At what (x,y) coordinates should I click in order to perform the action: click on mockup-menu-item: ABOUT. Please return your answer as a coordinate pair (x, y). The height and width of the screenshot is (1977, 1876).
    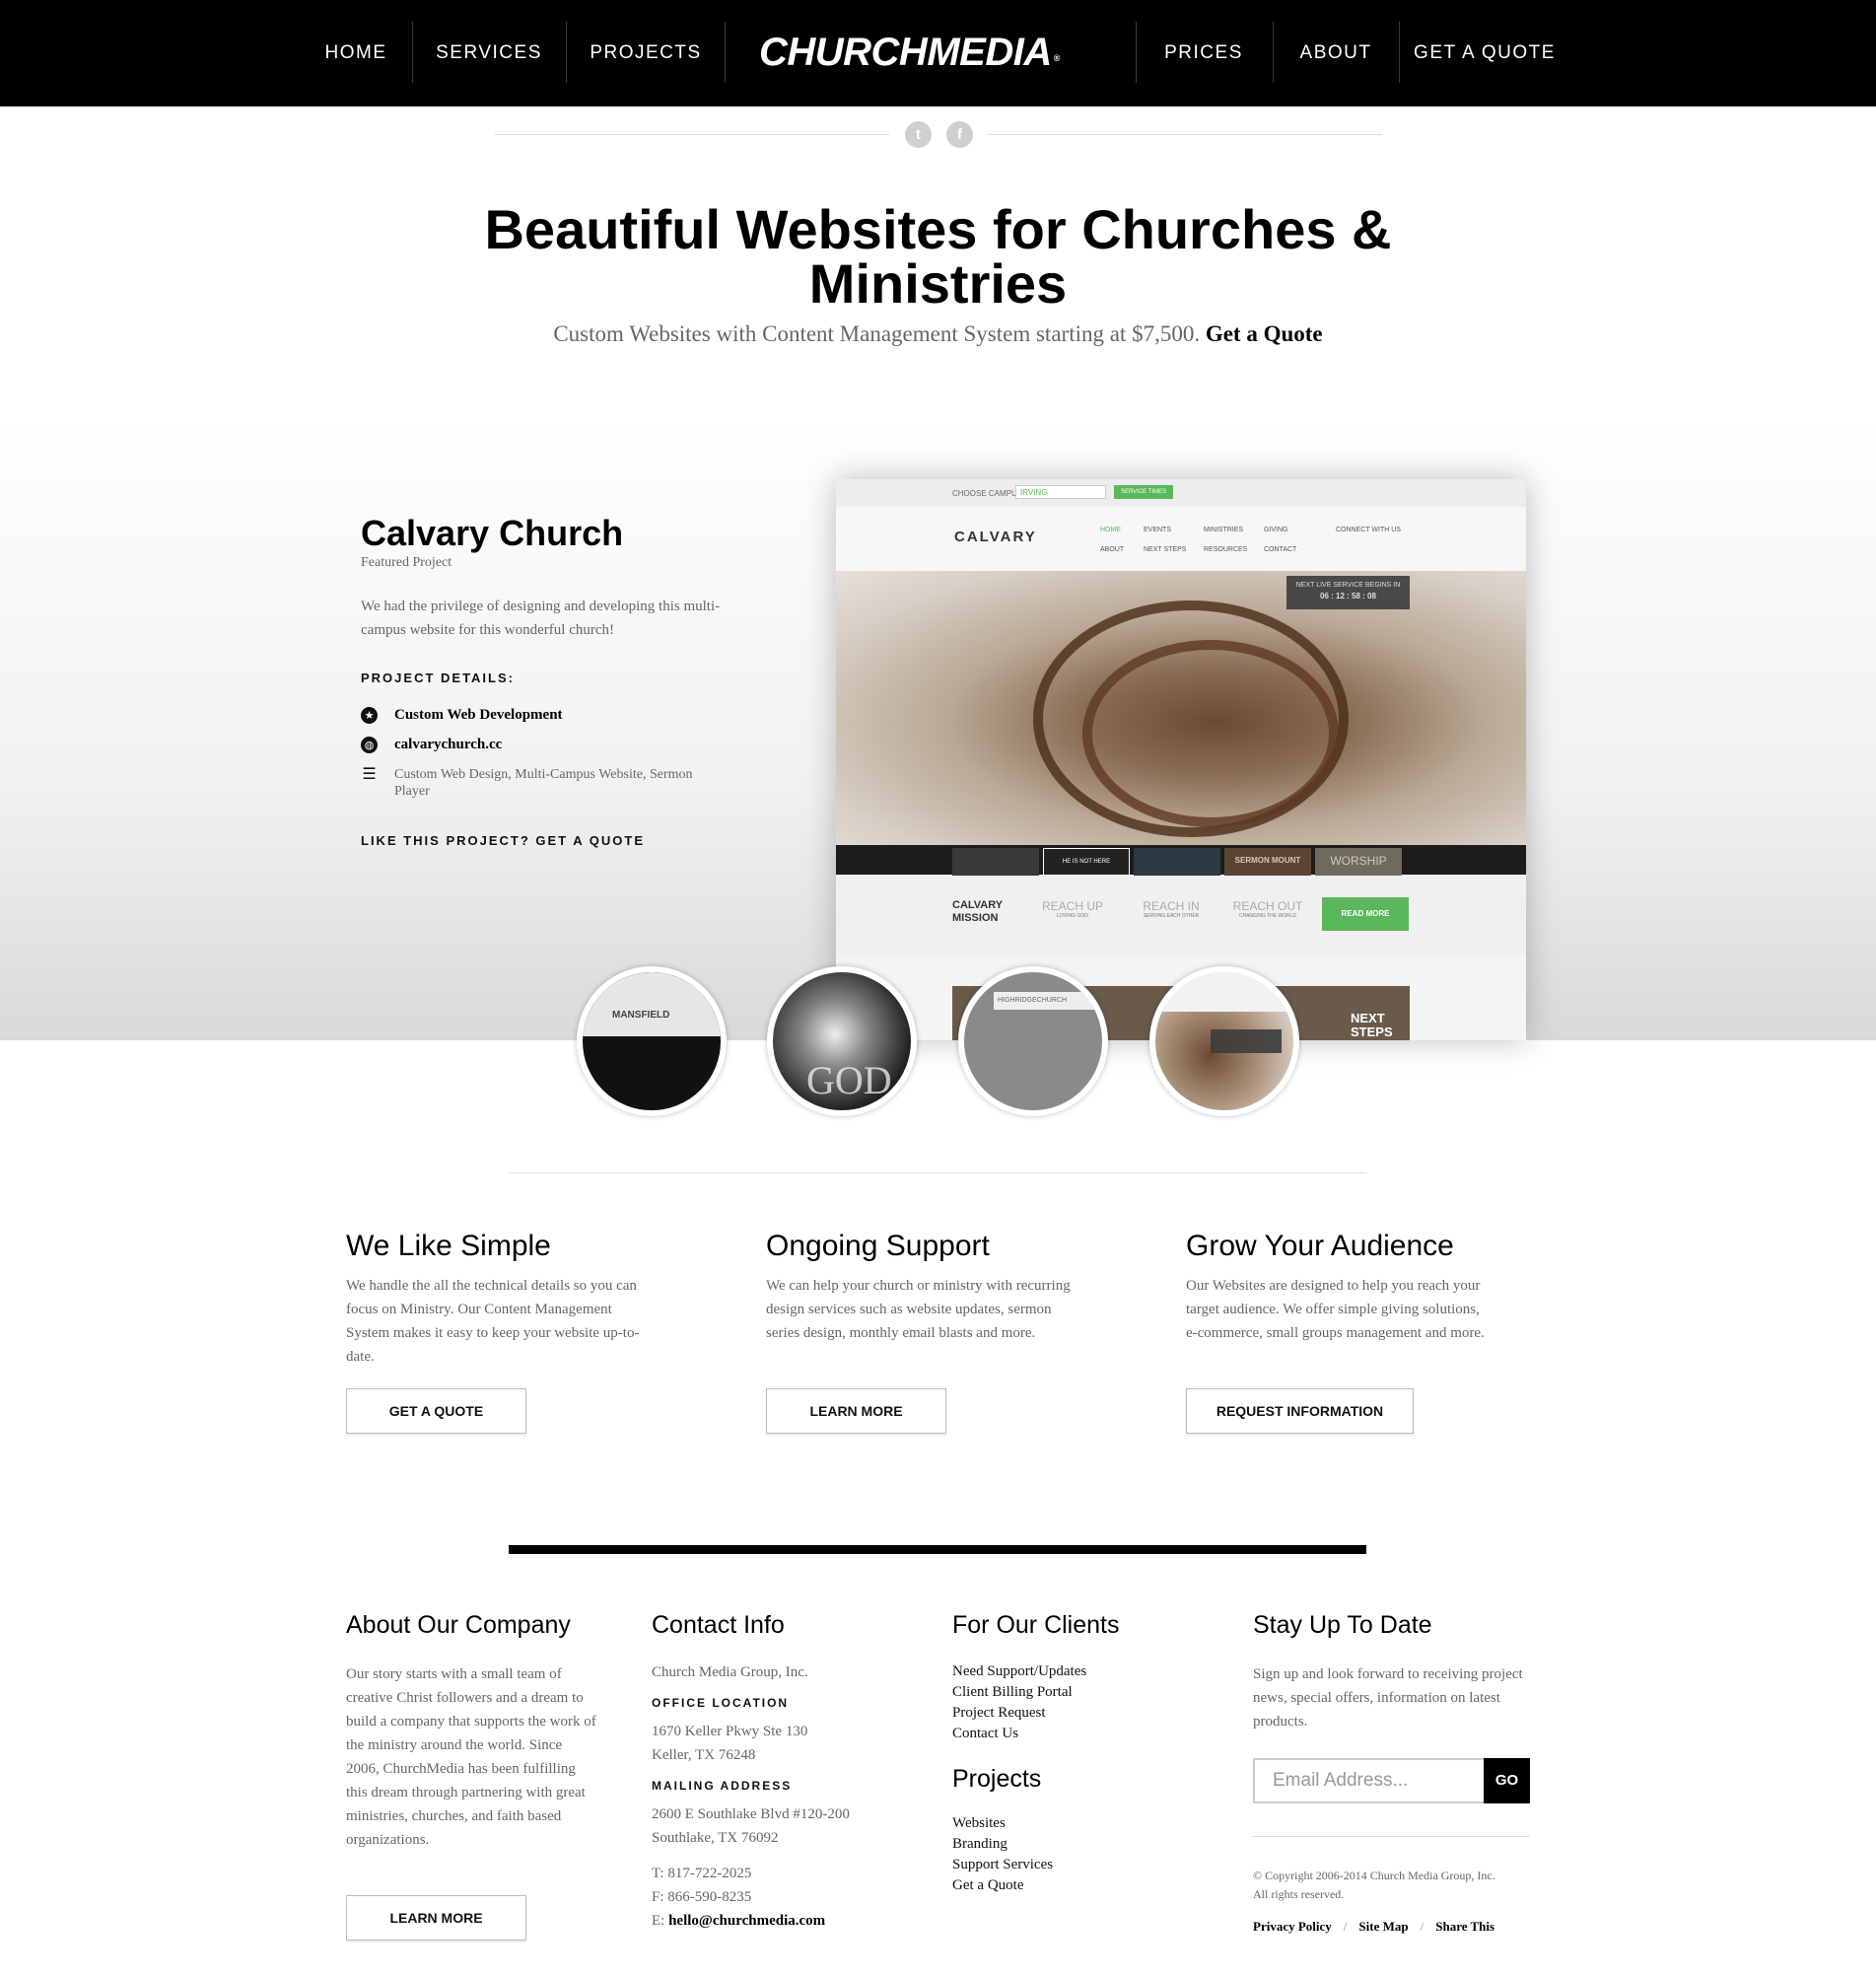
    Looking at the image, I should click on (1112, 549).